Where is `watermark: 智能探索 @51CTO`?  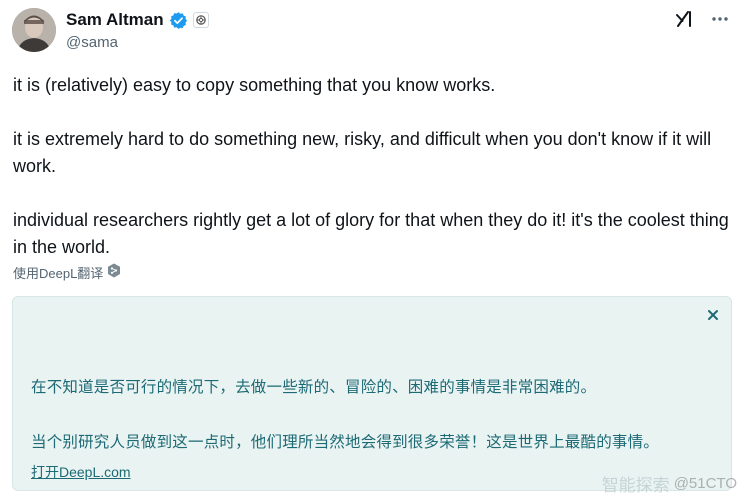 watermark: 智能探索 @51CTO is located at coordinates (669, 483).